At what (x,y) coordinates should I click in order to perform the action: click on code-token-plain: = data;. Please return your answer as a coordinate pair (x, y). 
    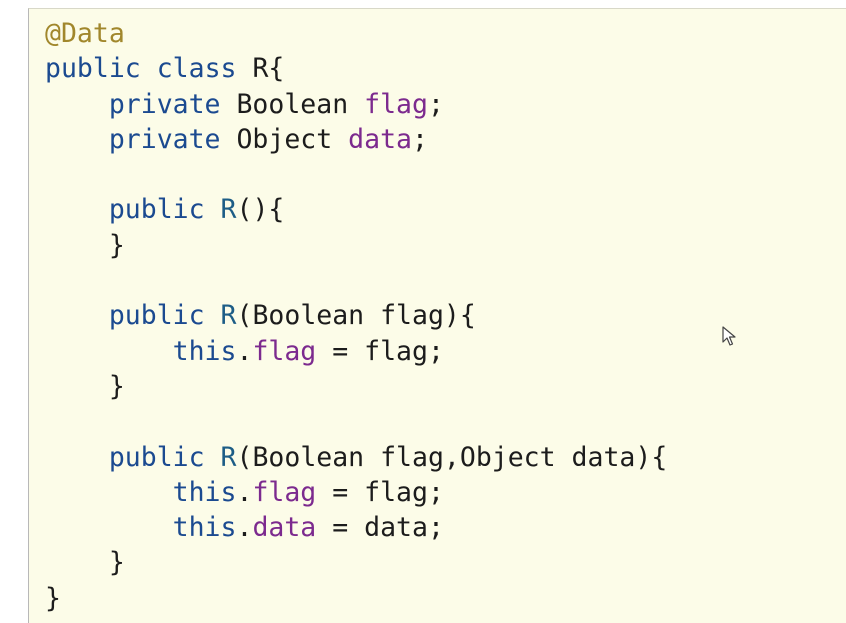
    Looking at the image, I should click on (380, 528).